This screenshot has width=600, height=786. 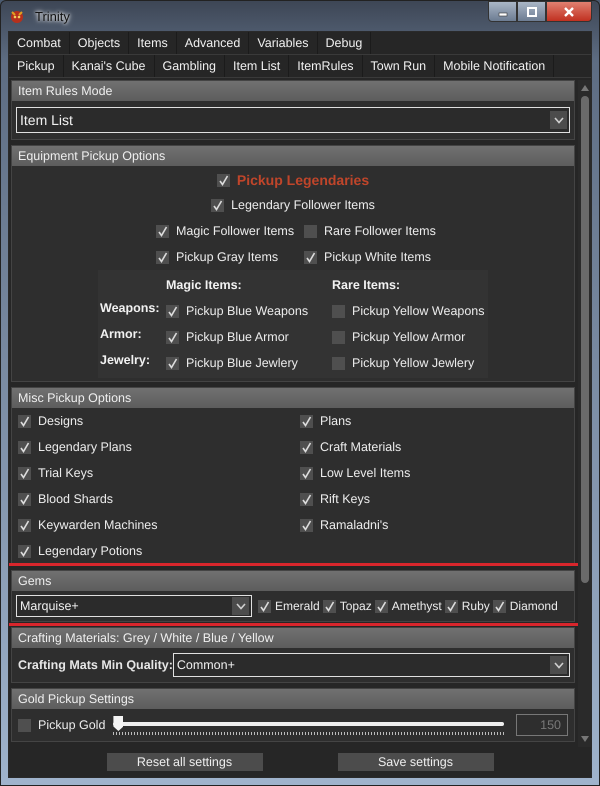 What do you see at coordinates (47, 120) in the screenshot?
I see `combo-value: Item List` at bounding box center [47, 120].